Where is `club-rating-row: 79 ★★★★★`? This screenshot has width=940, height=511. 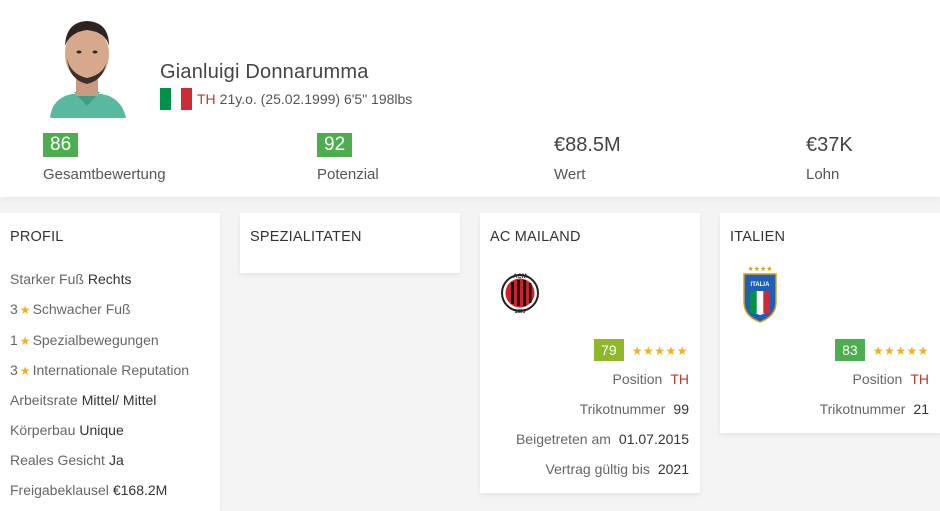 club-rating-row: 79 ★★★★★ is located at coordinates (641, 350).